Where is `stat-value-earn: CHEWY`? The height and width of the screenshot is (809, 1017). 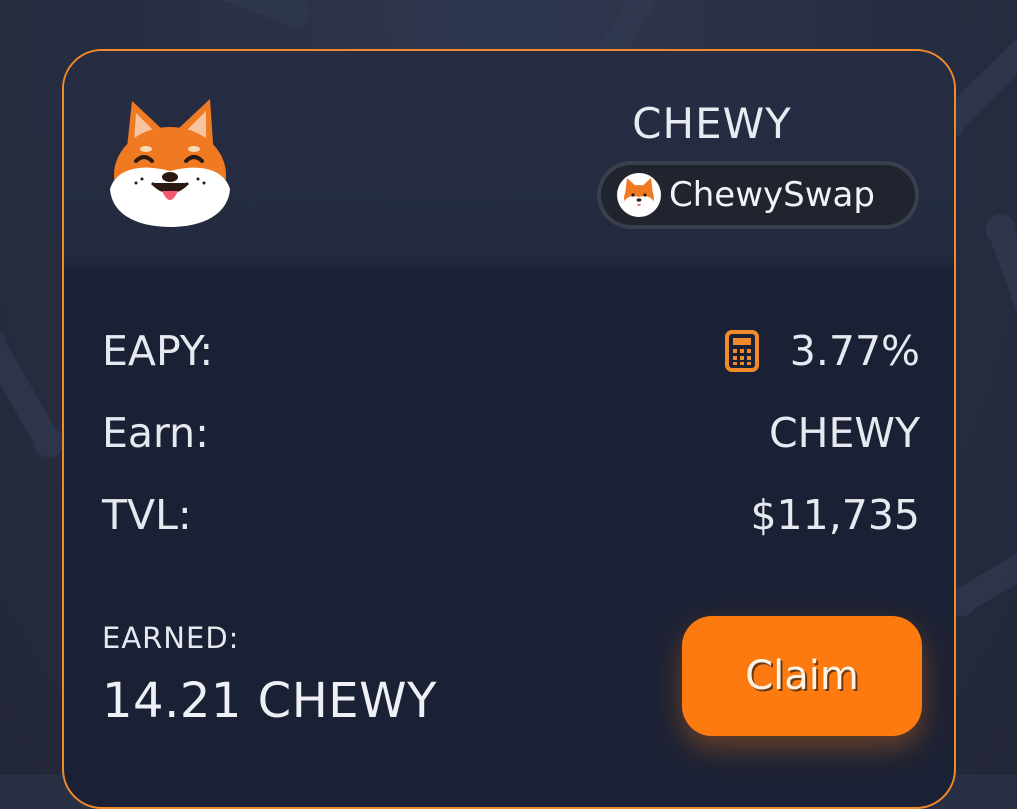
stat-value-earn: CHEWY is located at coordinates (844, 433).